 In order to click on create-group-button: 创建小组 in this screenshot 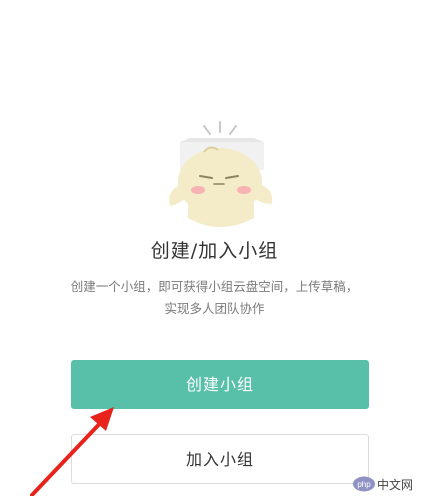, I will do `click(220, 384)`.